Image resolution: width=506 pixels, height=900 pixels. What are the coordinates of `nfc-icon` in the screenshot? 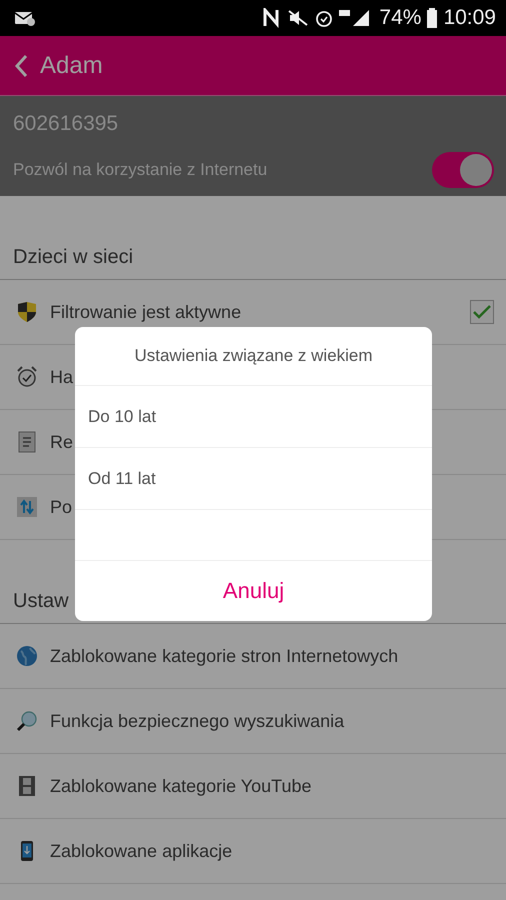 It's located at (272, 18).